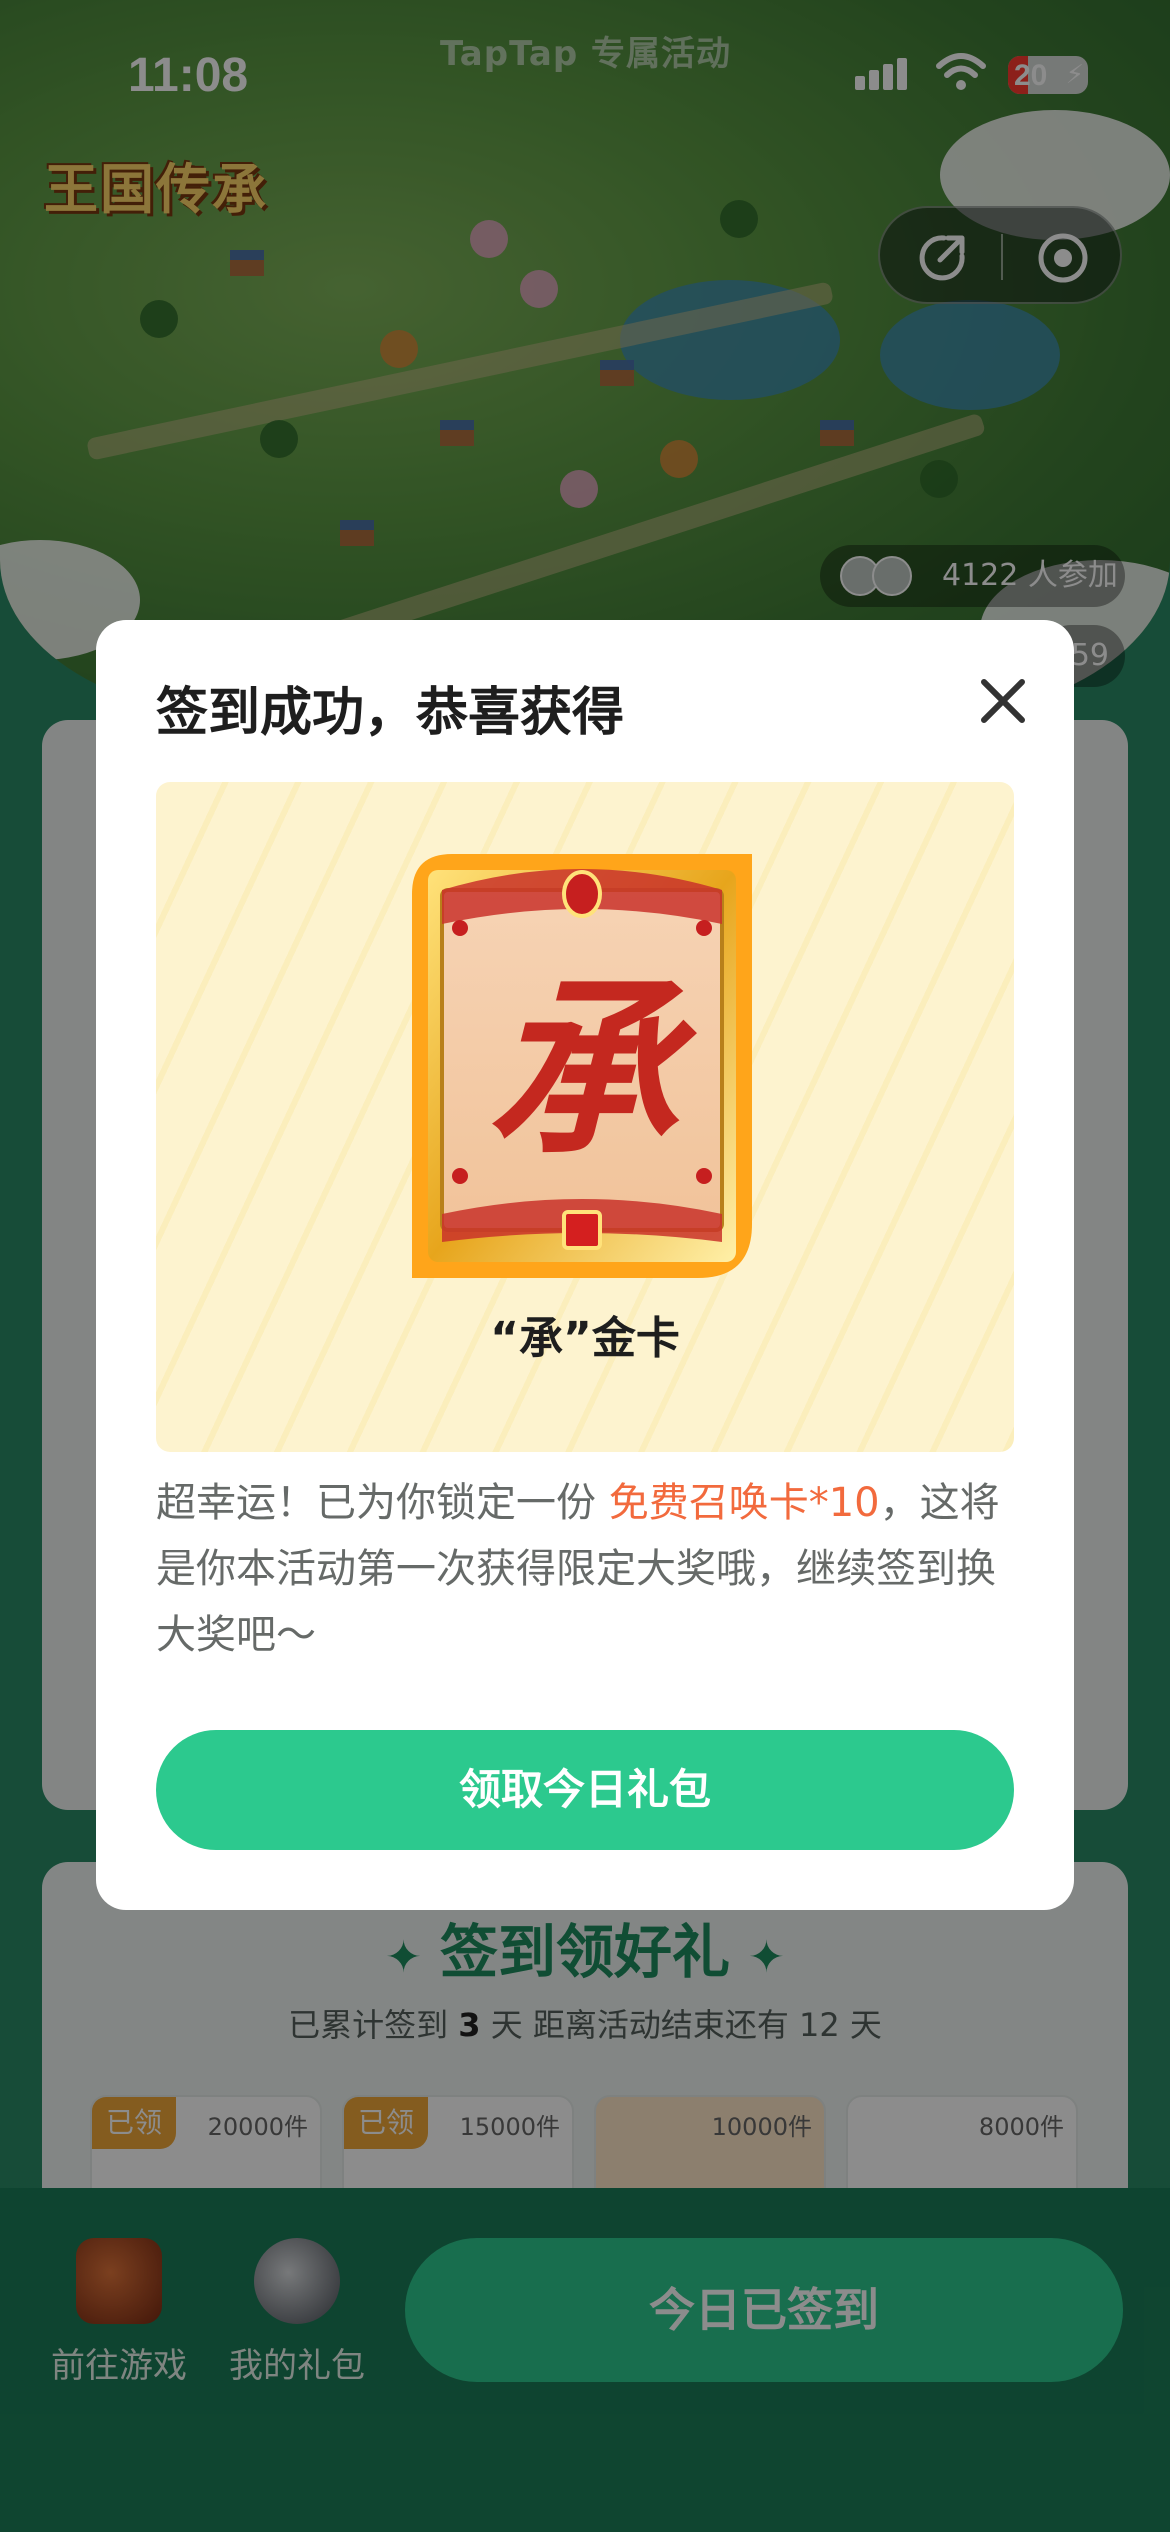  Describe the element at coordinates (382, 1503) in the screenshot. I see `desc-before: 超幸运！已为你锁定一份` at that location.